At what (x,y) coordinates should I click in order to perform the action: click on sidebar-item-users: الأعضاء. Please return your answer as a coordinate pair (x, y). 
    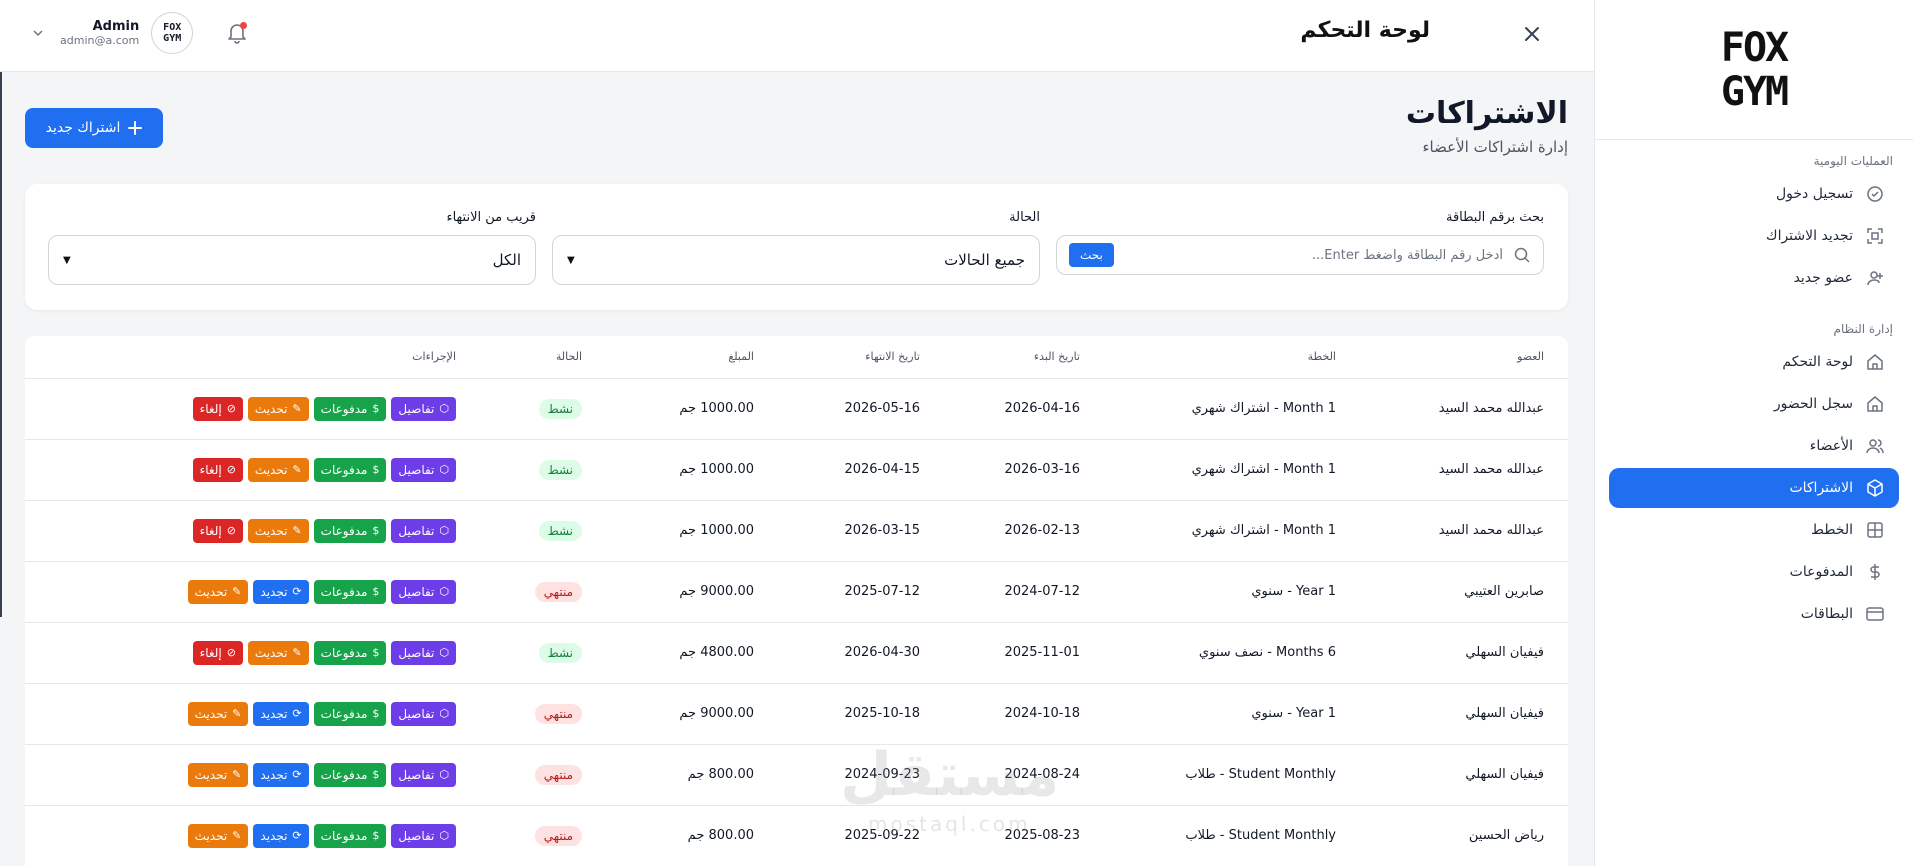
    Looking at the image, I should click on (1754, 446).